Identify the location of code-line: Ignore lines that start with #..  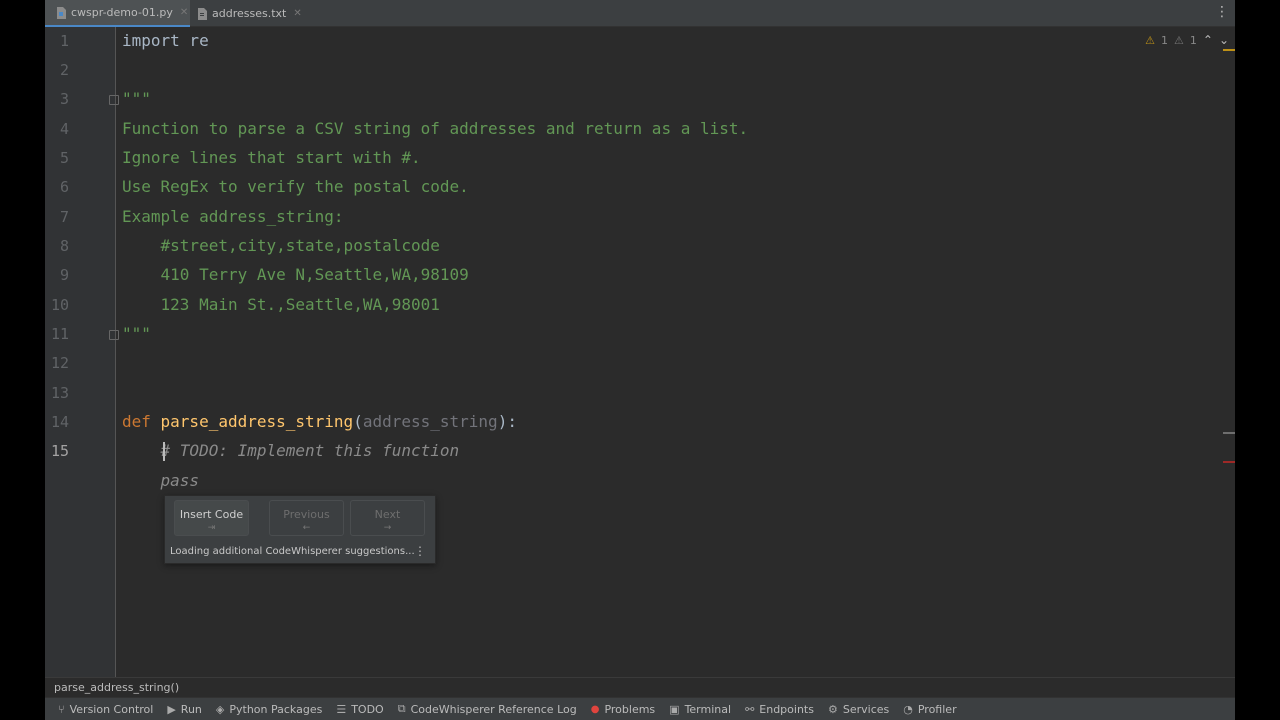
(271, 157).